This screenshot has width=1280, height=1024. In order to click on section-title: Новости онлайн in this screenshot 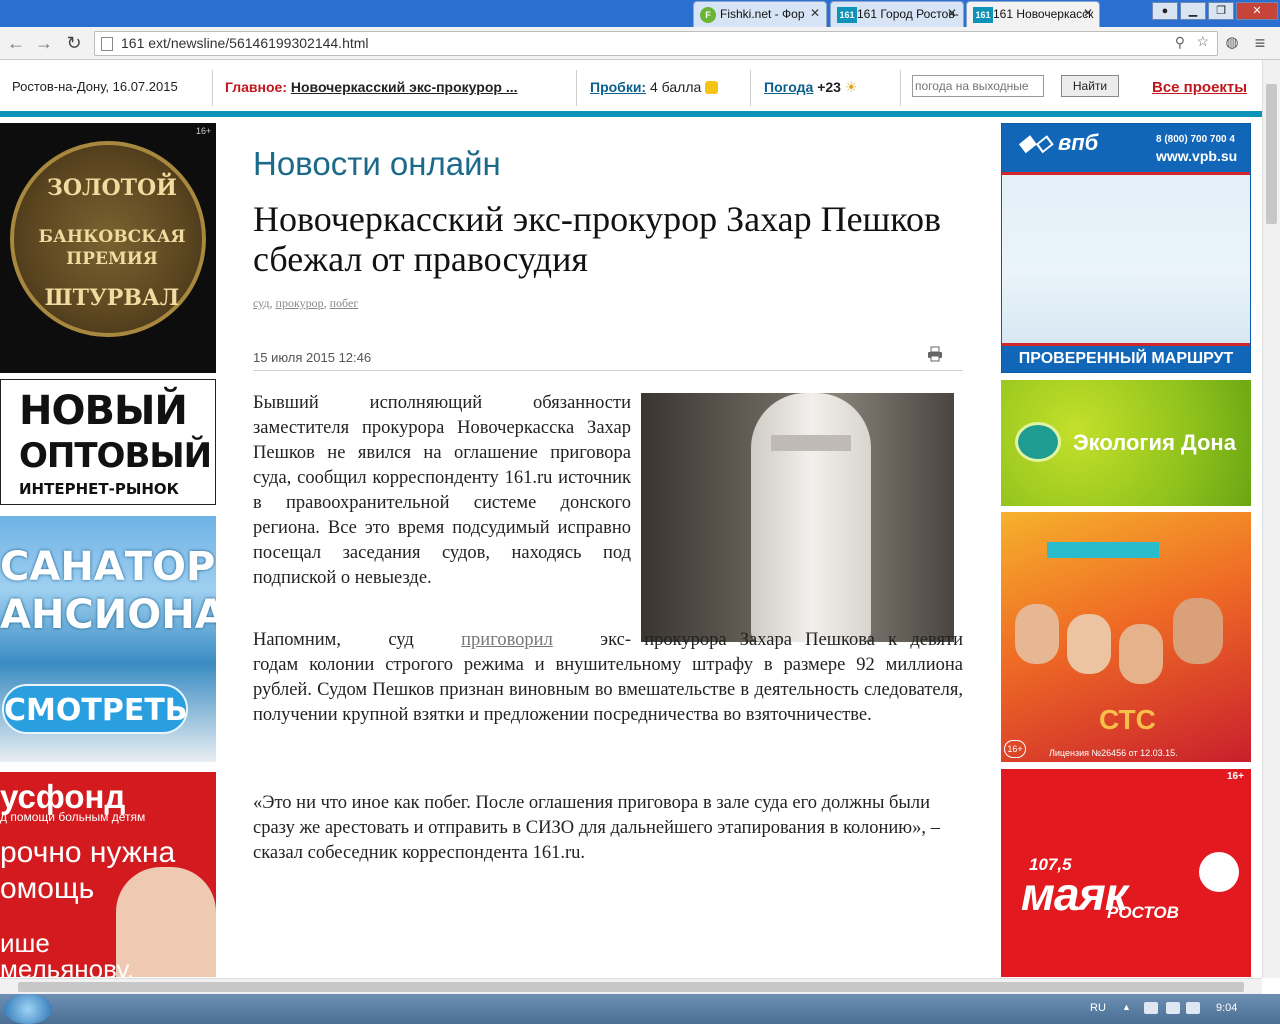, I will do `click(377, 163)`.